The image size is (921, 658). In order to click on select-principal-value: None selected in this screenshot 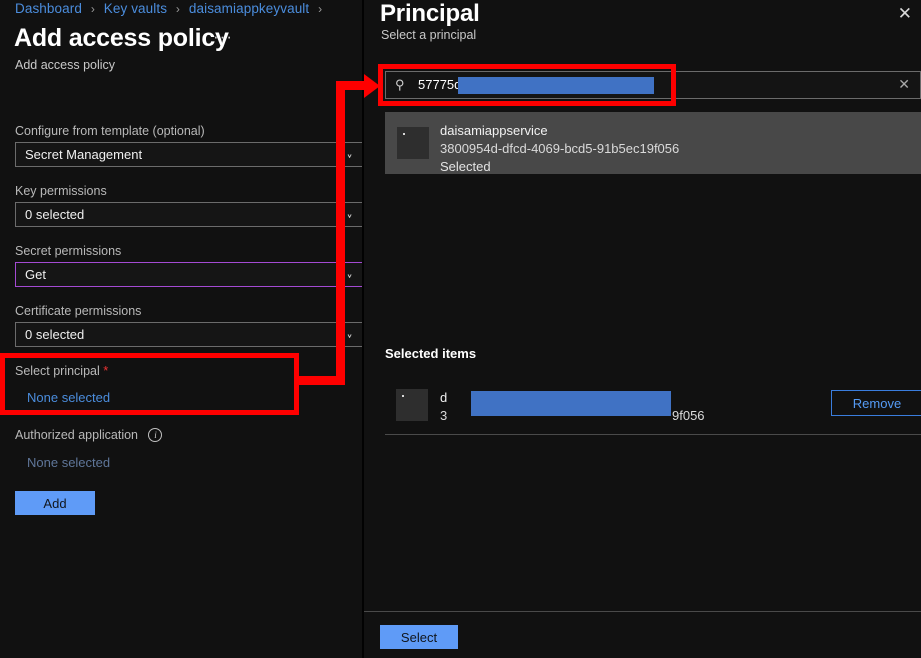, I will do `click(68, 397)`.